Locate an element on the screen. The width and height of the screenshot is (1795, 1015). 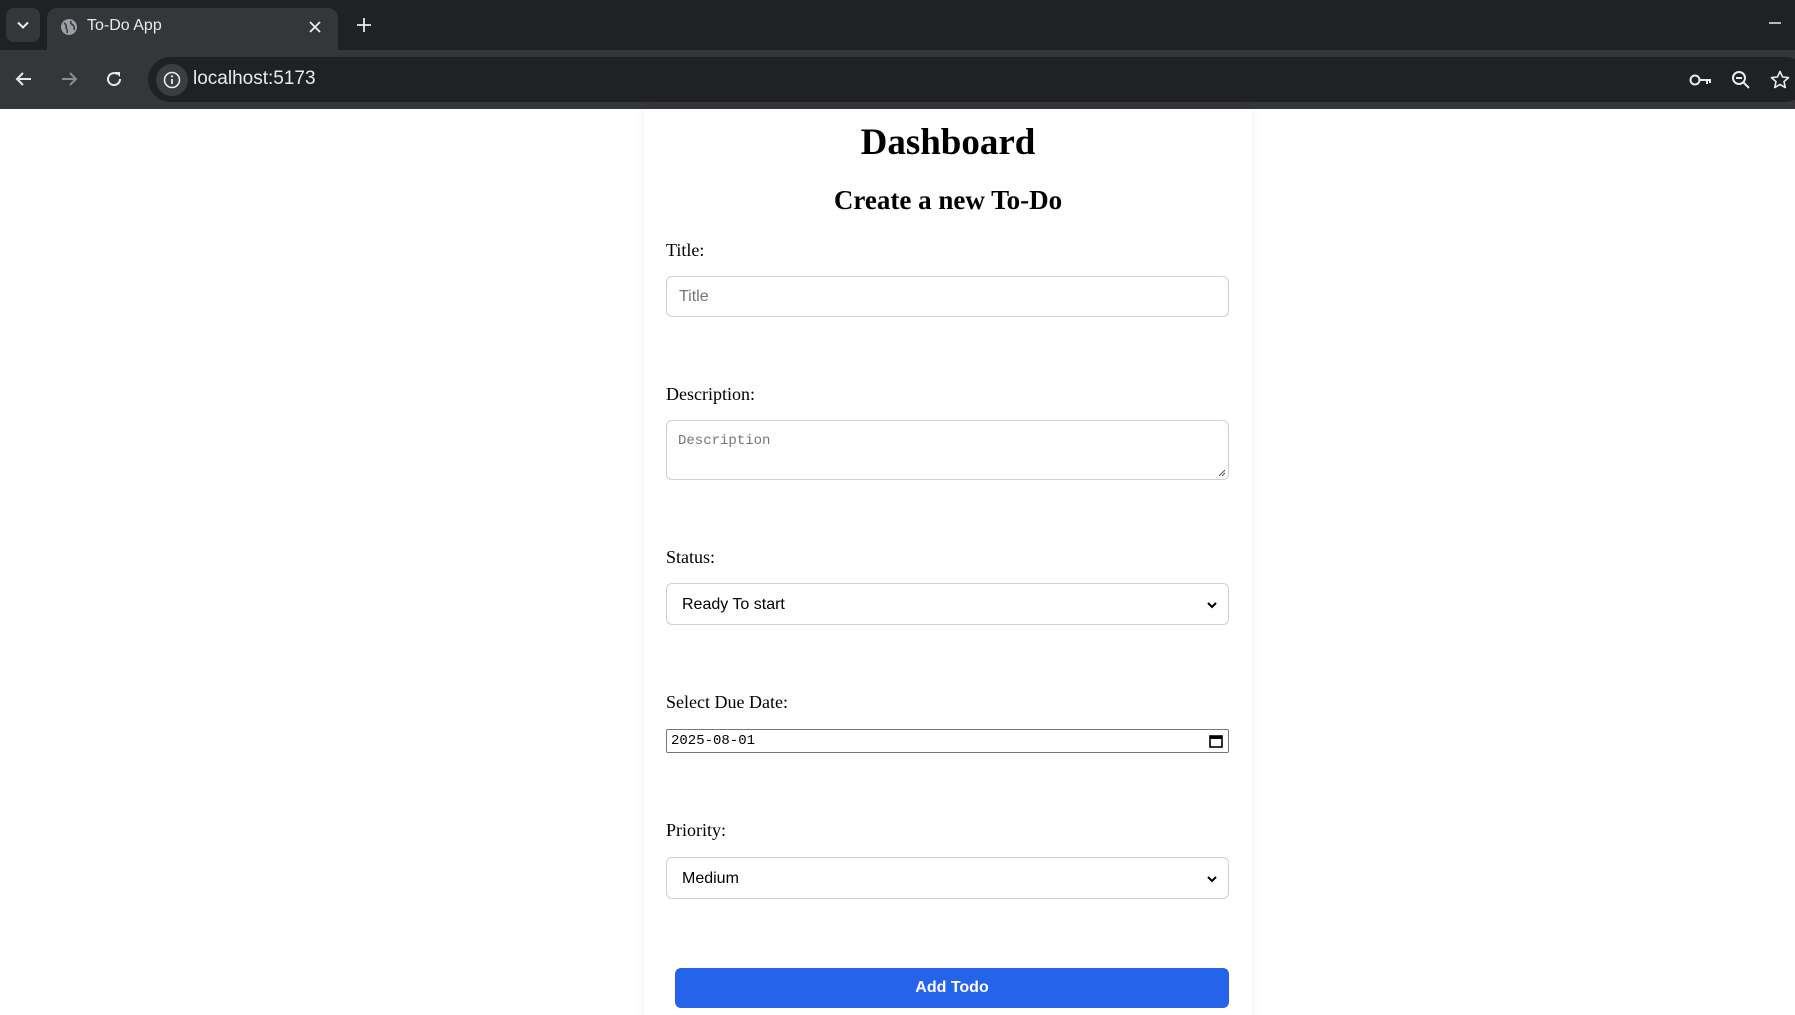
minimize-icon is located at coordinates (1775, 23).